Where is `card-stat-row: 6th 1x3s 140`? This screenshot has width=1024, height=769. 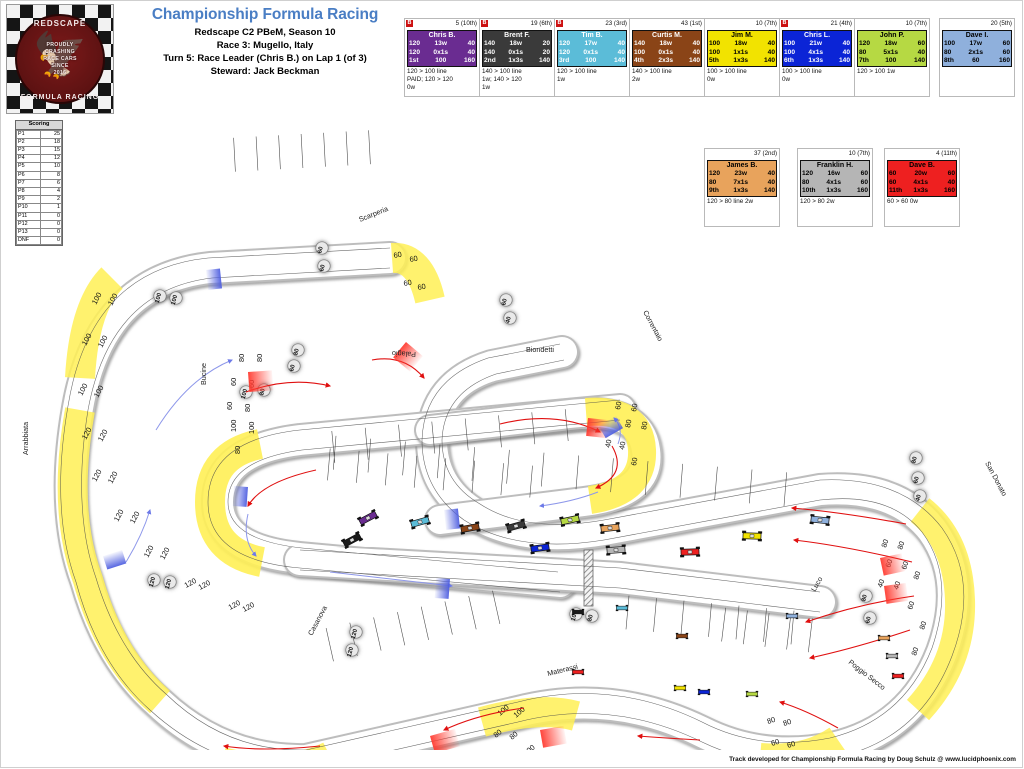 card-stat-row: 6th 1x3s 140 is located at coordinates (817, 61).